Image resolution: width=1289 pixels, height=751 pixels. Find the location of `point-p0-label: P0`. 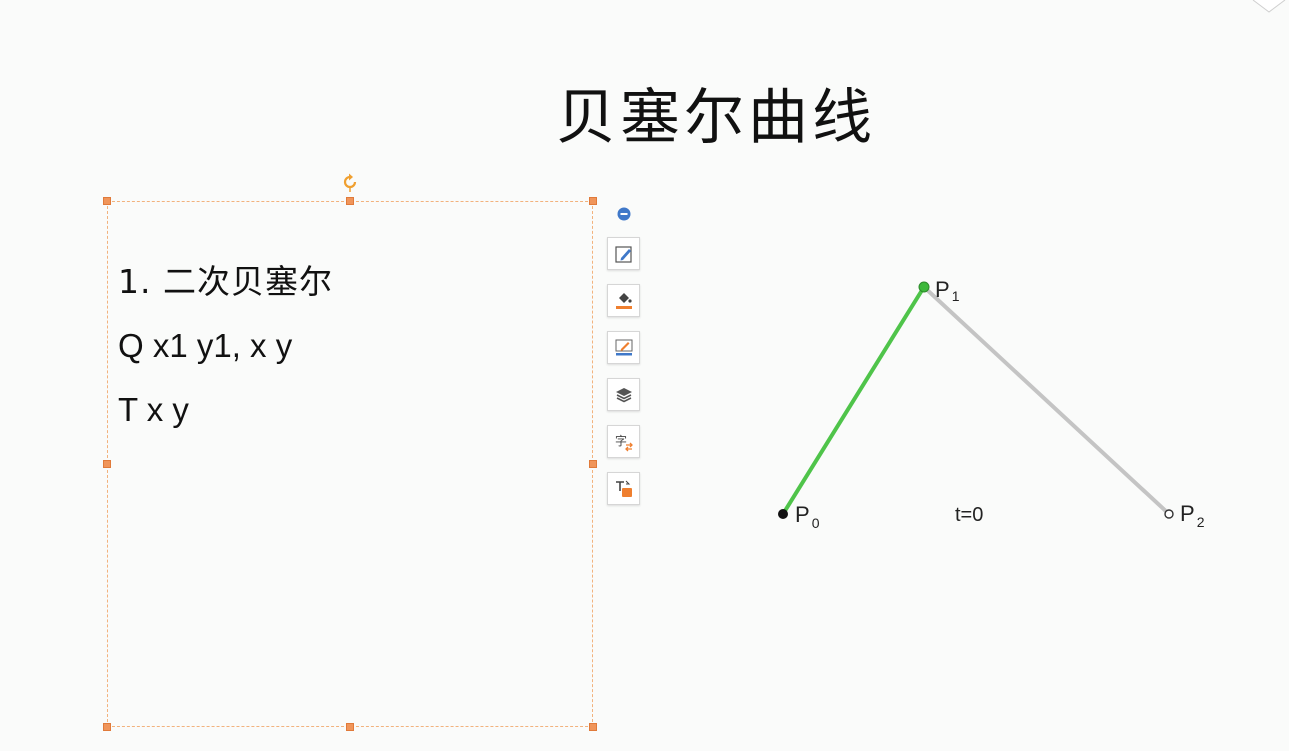

point-p0-label: P0 is located at coordinates (807, 516).